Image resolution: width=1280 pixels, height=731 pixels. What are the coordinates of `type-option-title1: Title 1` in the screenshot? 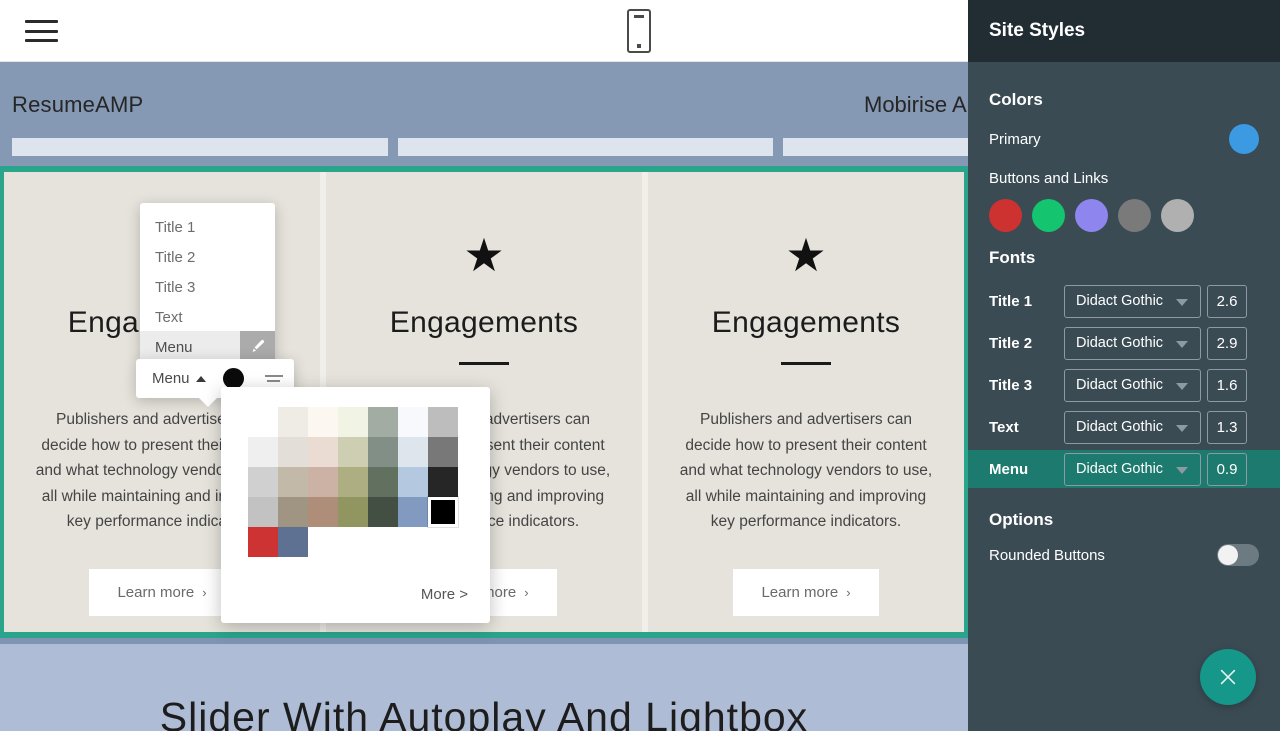 It's located at (207, 226).